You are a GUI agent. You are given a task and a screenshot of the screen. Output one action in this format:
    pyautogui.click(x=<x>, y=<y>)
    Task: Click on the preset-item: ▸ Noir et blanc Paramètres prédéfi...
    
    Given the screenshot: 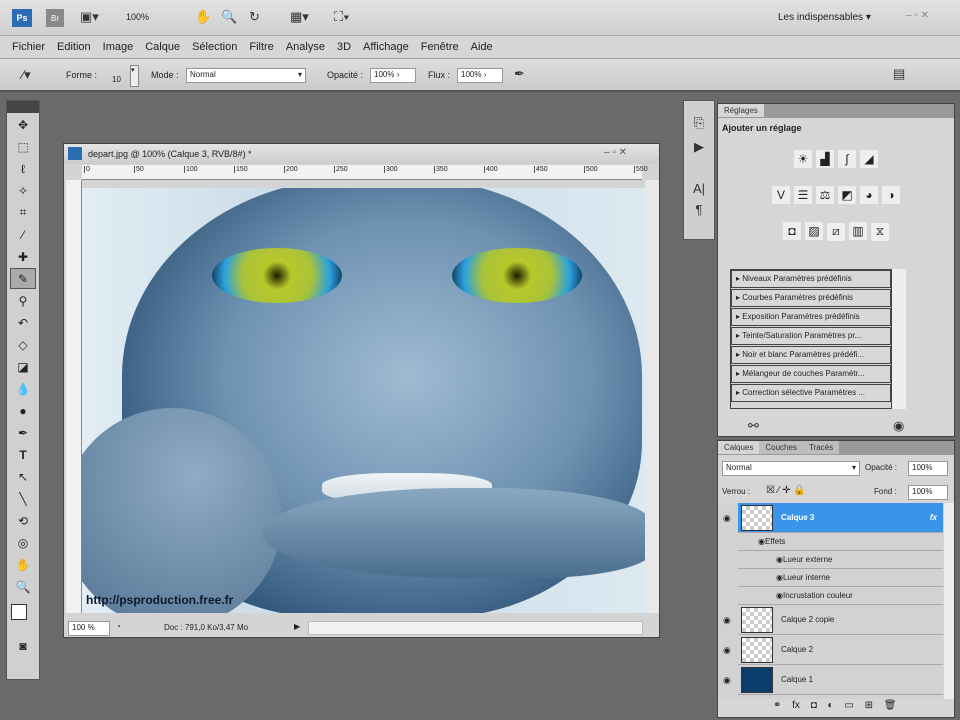 What is the action you would take?
    pyautogui.click(x=811, y=355)
    